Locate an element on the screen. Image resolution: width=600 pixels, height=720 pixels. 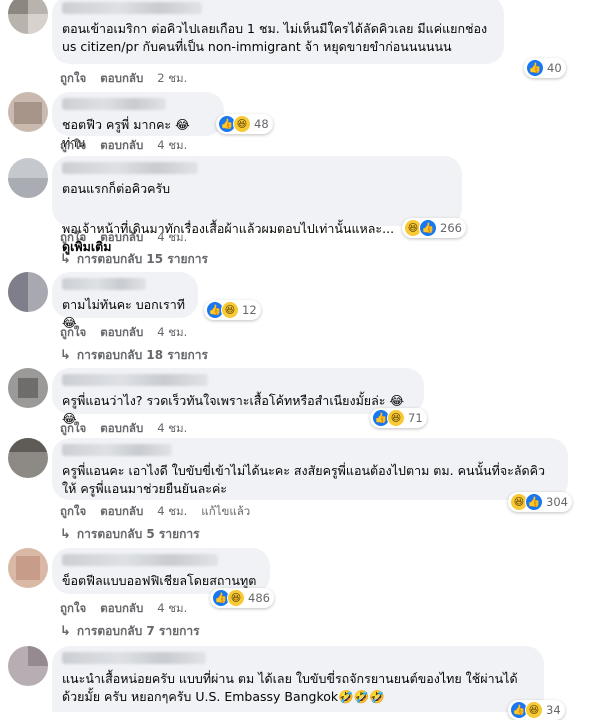
reaction-summary: 👍 😆 486 is located at coordinates (242, 598).